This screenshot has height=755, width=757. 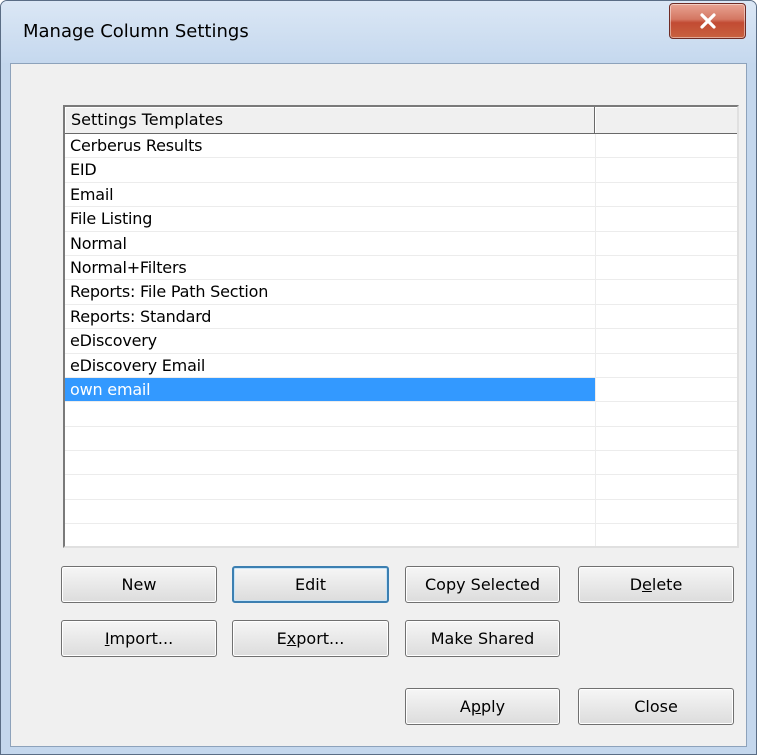 I want to click on new-button: New, so click(x=139, y=584).